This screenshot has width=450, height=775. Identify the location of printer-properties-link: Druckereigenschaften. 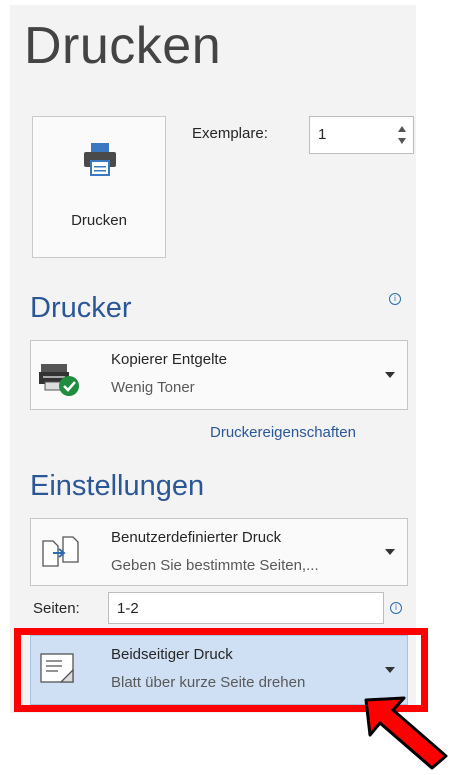
(283, 432).